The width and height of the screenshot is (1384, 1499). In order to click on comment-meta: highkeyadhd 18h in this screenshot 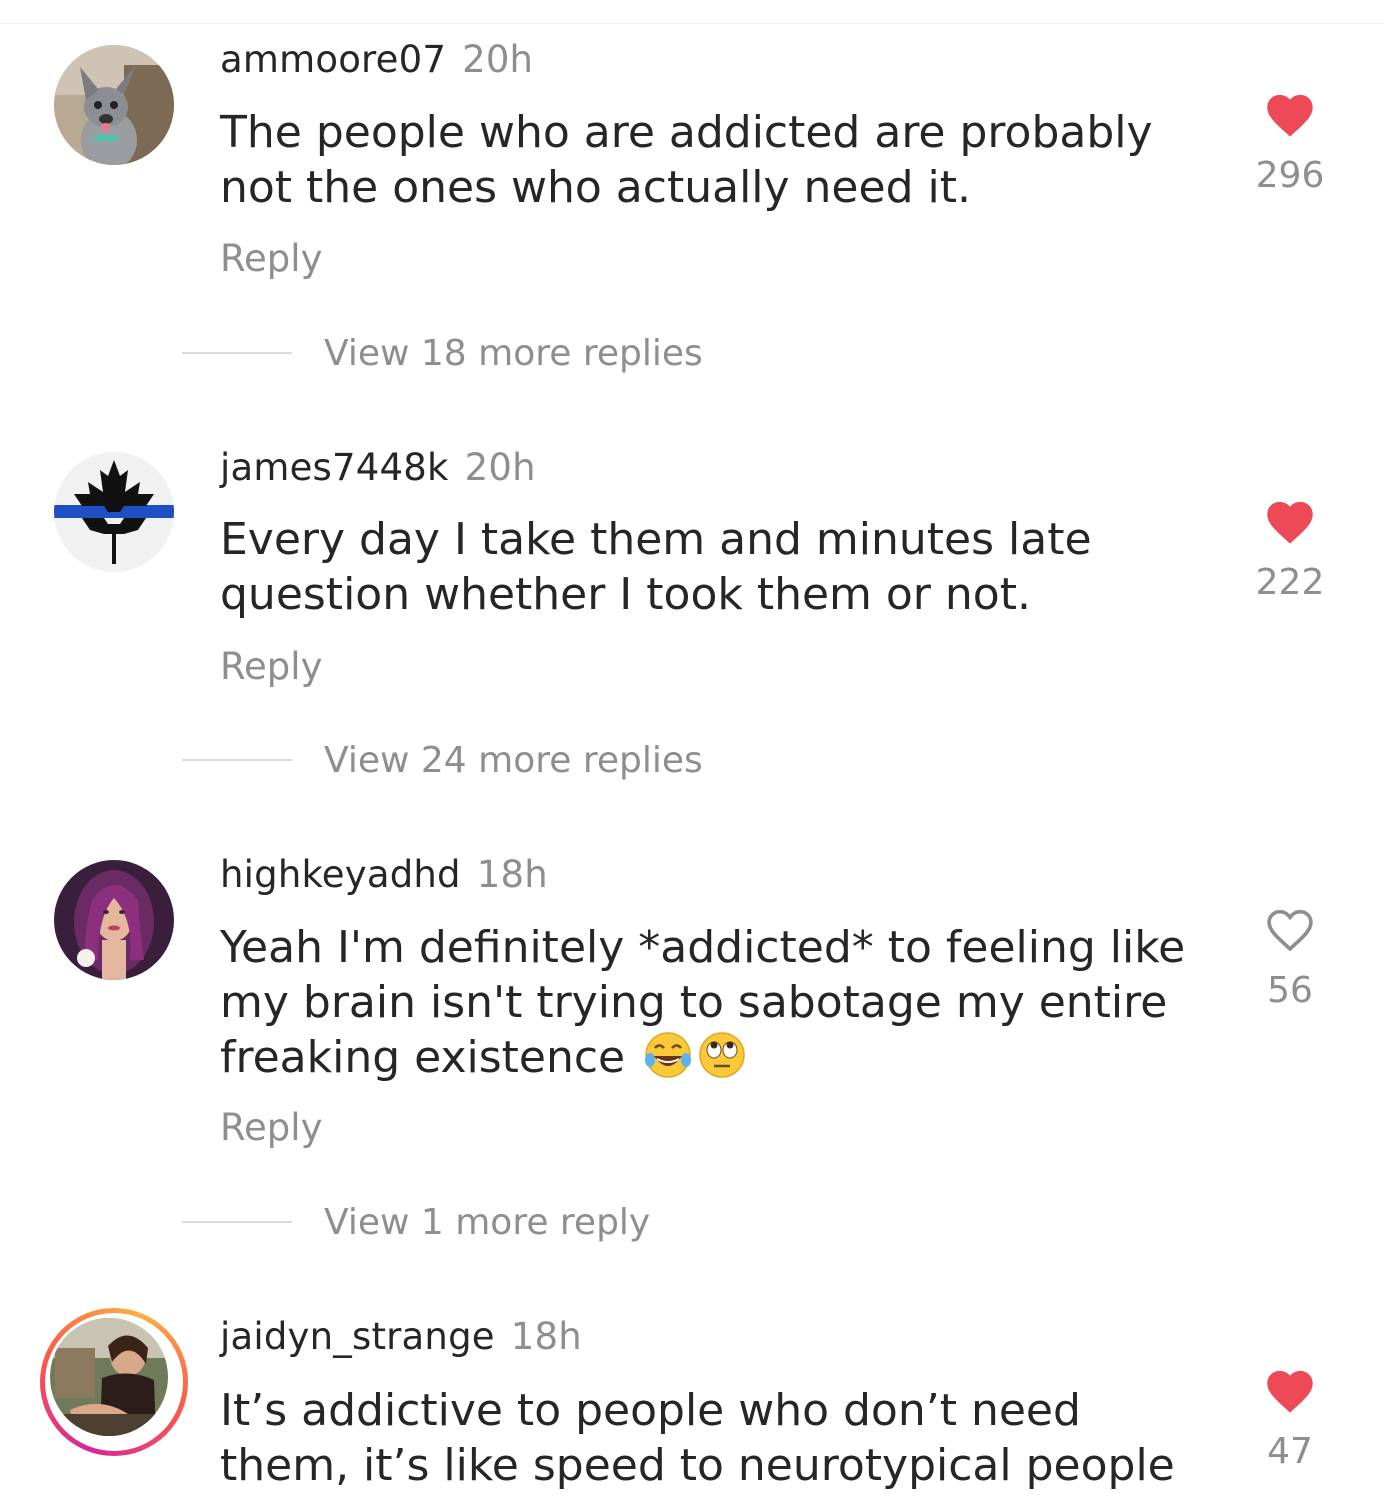, I will do `click(384, 875)`.